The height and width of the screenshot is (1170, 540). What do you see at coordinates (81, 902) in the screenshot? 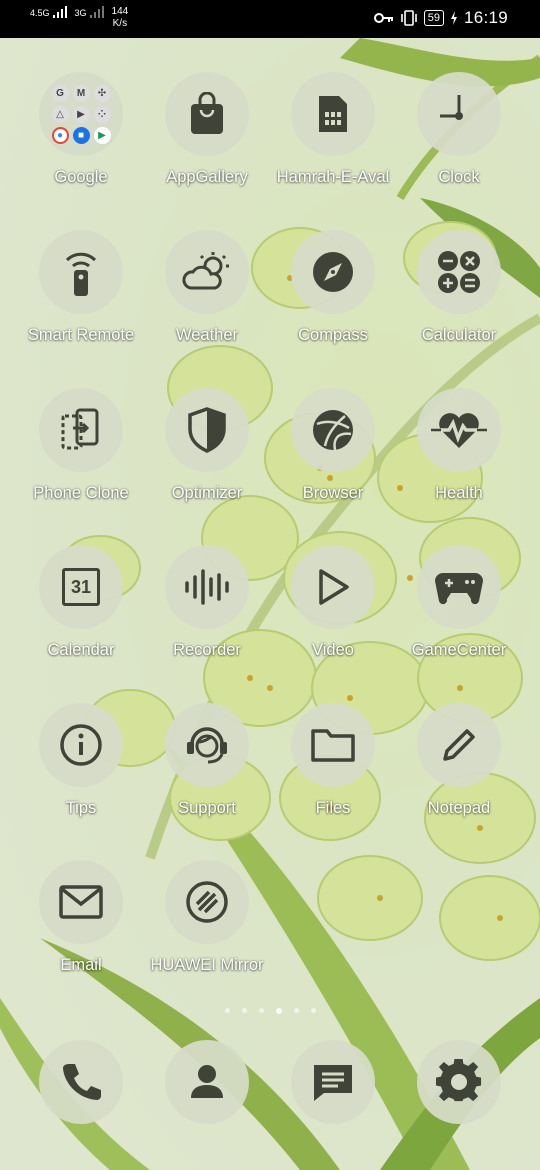
I see `mail-icon` at bounding box center [81, 902].